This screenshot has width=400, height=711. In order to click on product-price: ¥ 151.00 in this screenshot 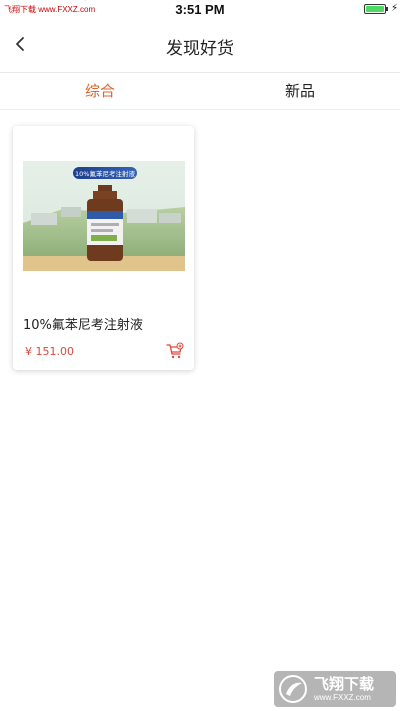, I will do `click(49, 351)`.